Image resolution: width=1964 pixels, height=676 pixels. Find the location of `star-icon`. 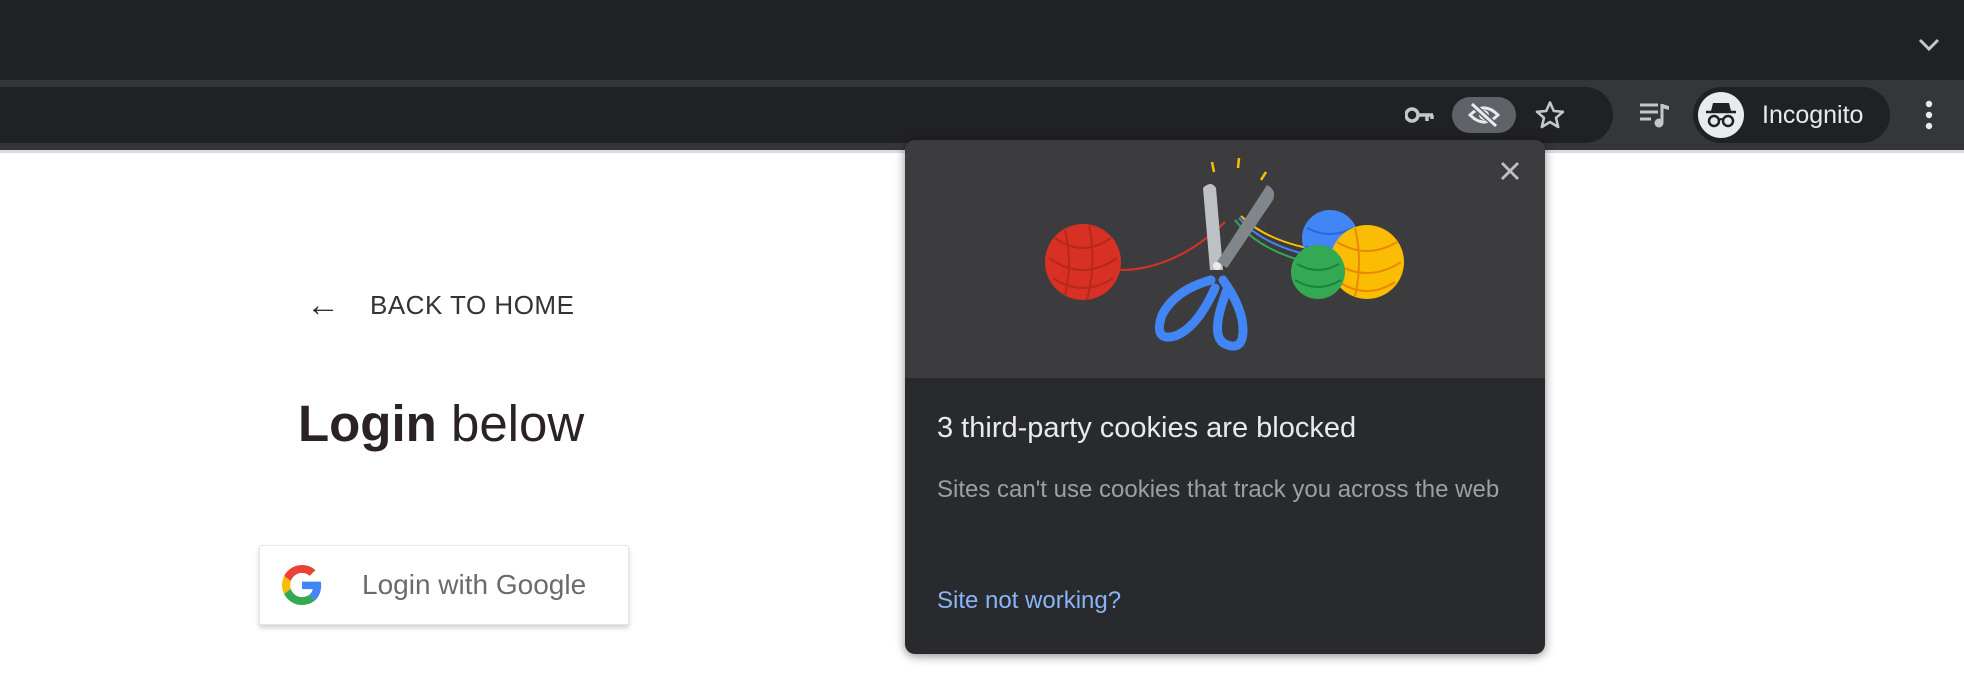

star-icon is located at coordinates (1550, 115).